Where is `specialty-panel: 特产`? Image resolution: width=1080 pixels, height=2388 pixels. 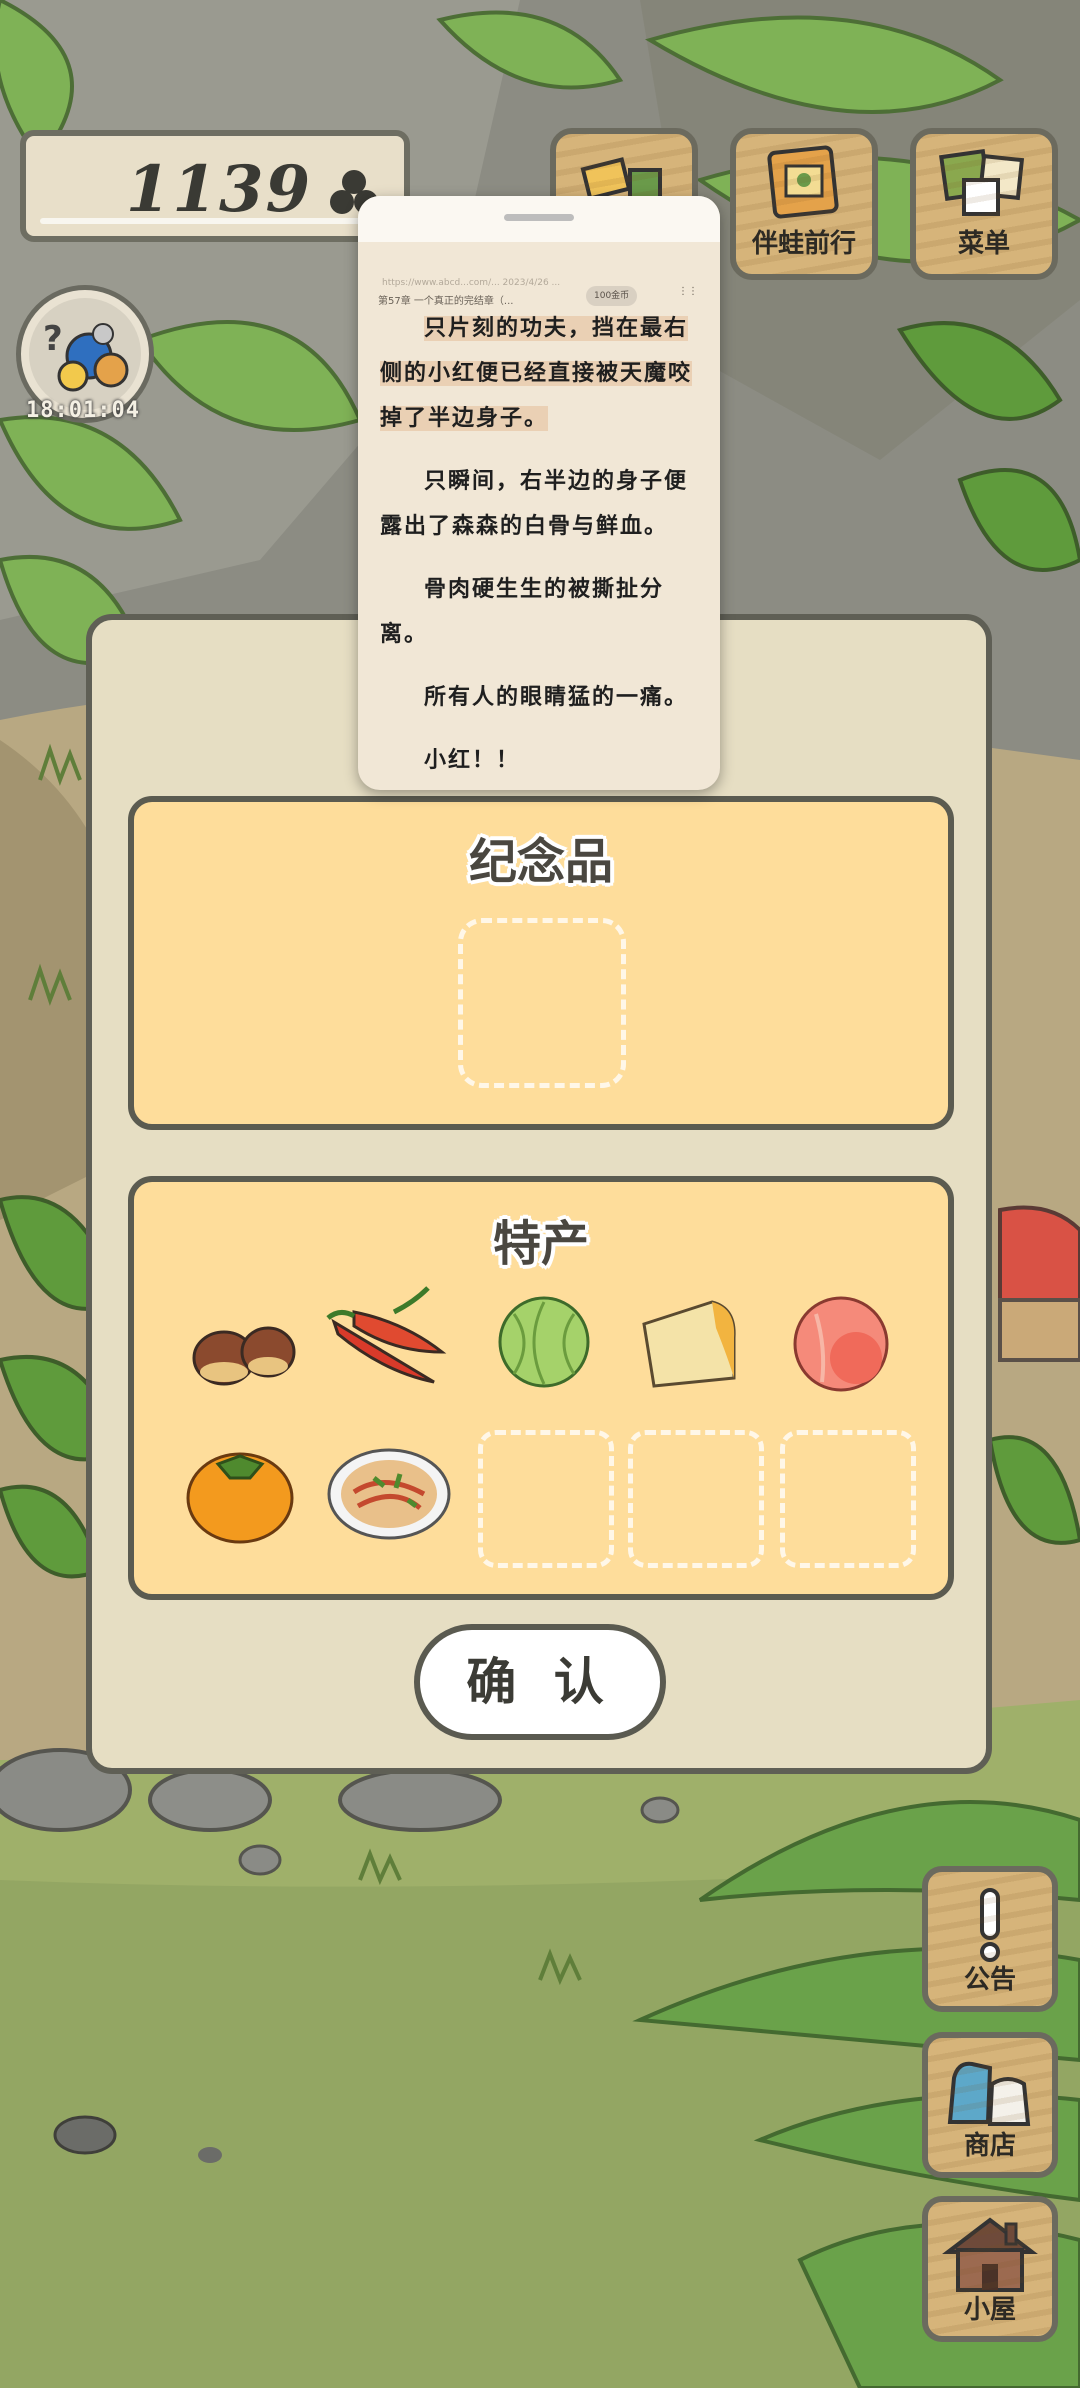
specialty-panel: 特产 is located at coordinates (541, 1388).